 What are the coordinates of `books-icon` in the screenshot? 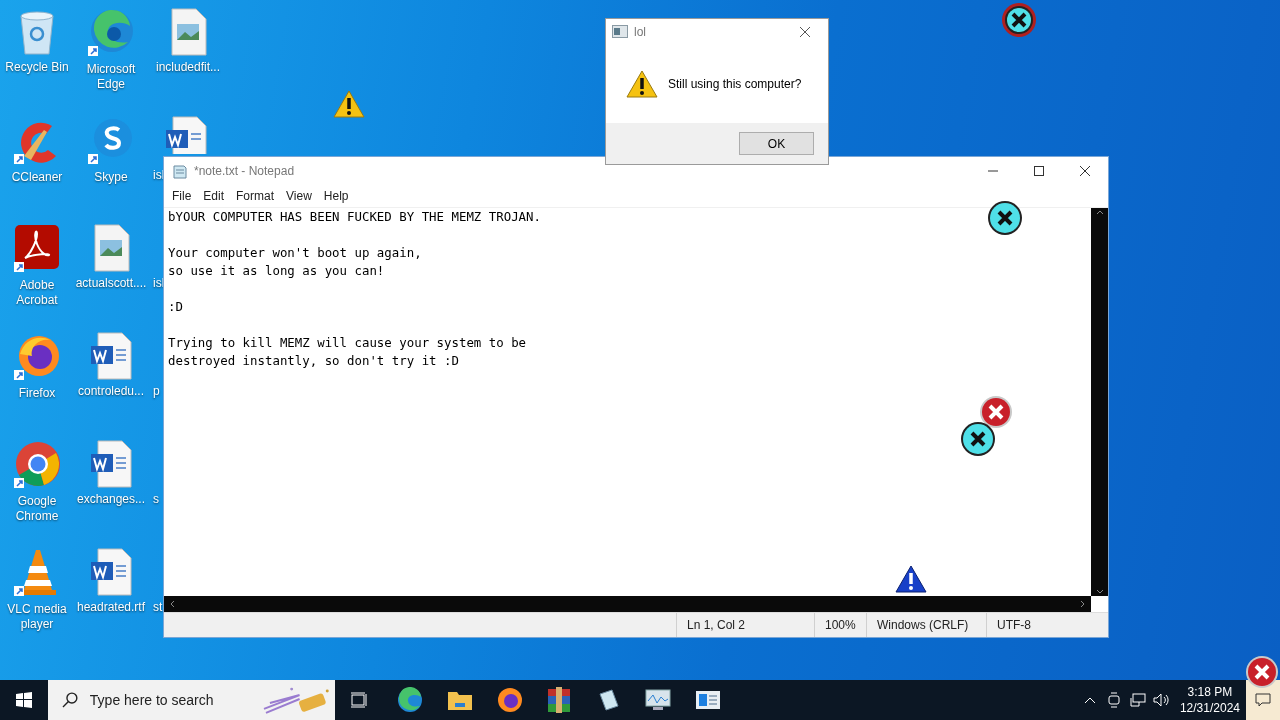 It's located at (559, 700).